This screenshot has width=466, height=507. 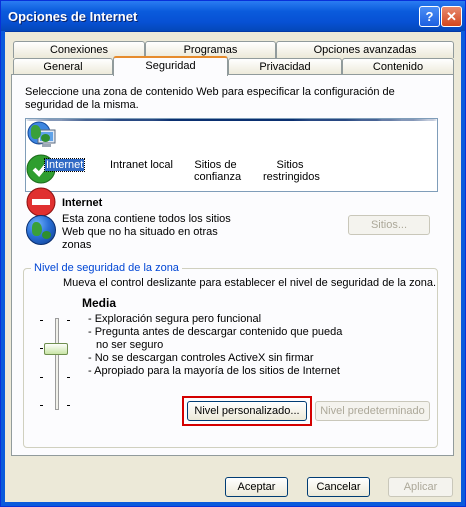 What do you see at coordinates (420, 487) in the screenshot?
I see `apply-button: Aplicar` at bounding box center [420, 487].